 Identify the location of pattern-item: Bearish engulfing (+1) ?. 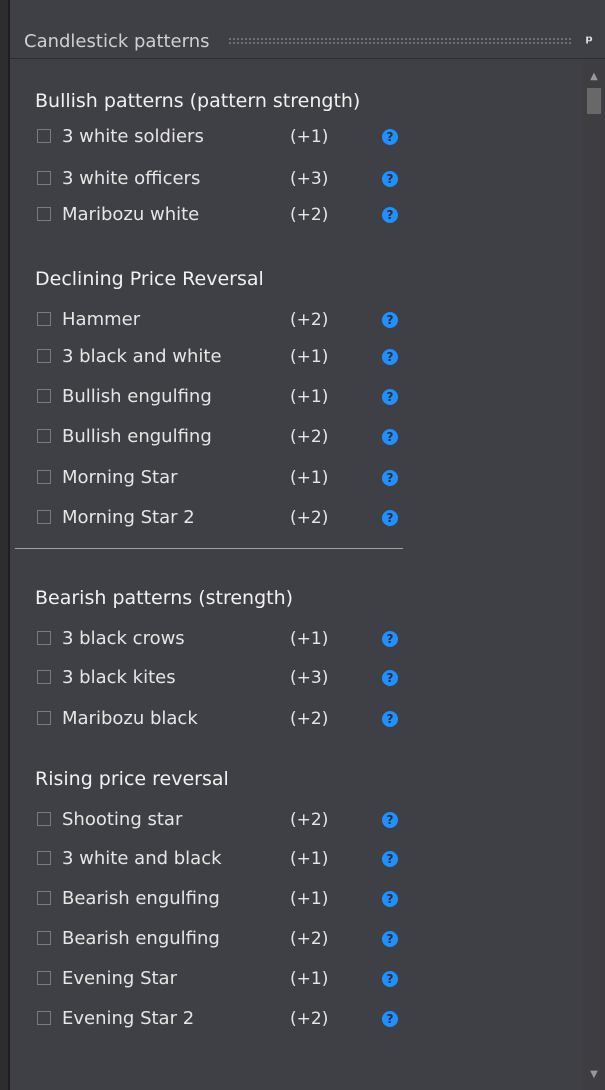
(220, 899).